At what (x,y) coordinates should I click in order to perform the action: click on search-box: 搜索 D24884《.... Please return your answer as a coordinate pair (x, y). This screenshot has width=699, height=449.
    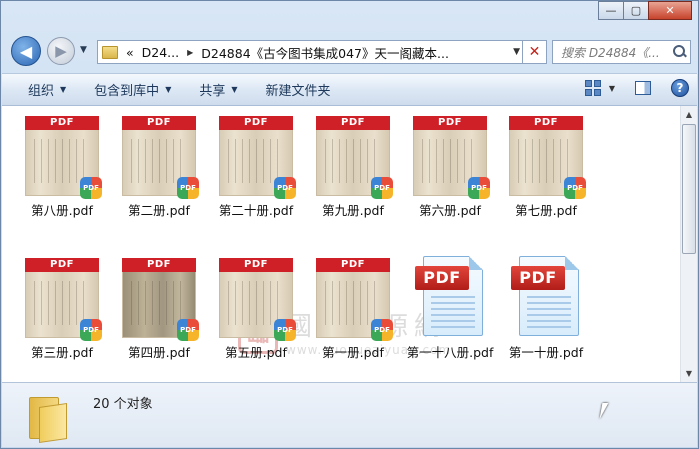
    Looking at the image, I should click on (621, 52).